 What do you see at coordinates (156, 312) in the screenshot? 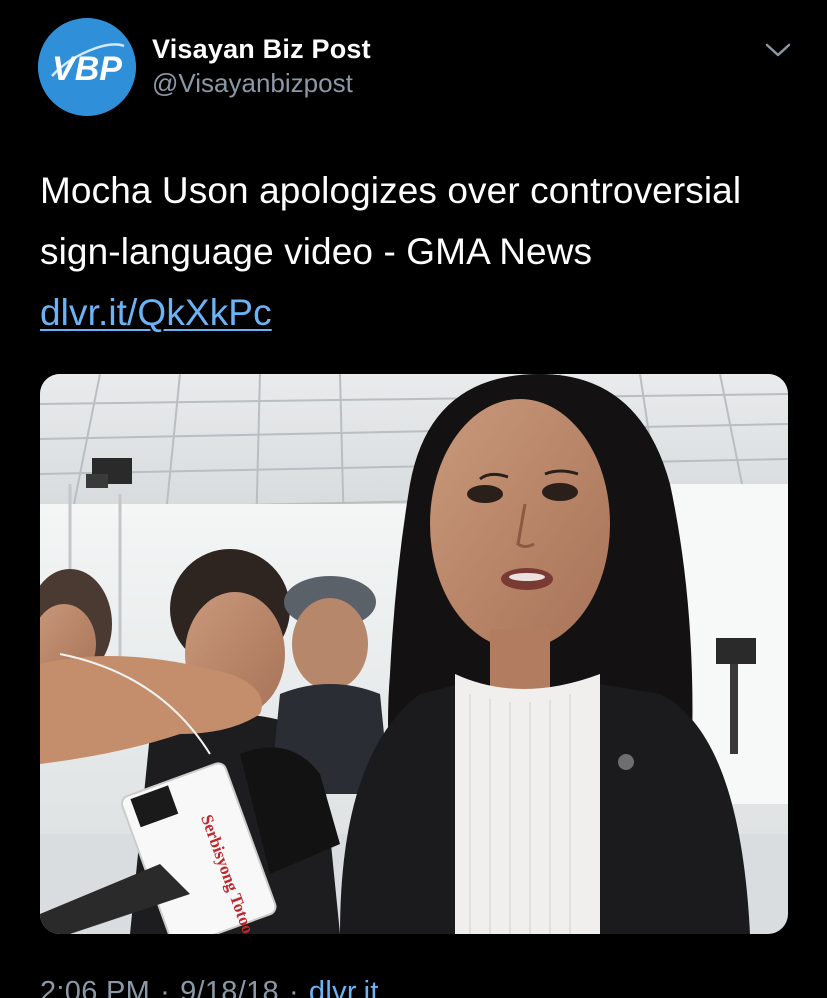
I see `tweet-link: dlvr.it/QkXkPc` at bounding box center [156, 312].